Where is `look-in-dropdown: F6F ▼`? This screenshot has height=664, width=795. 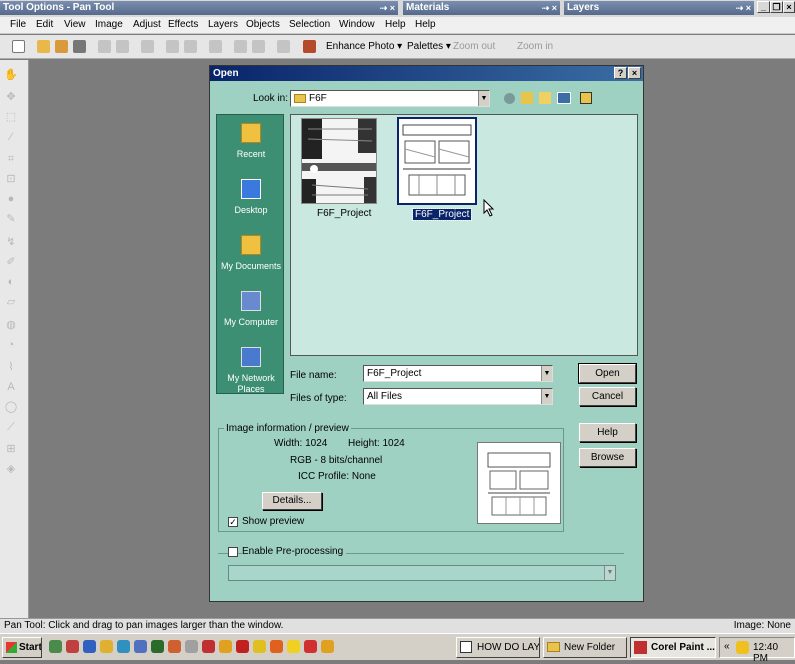 look-in-dropdown: F6F ▼ is located at coordinates (390, 98).